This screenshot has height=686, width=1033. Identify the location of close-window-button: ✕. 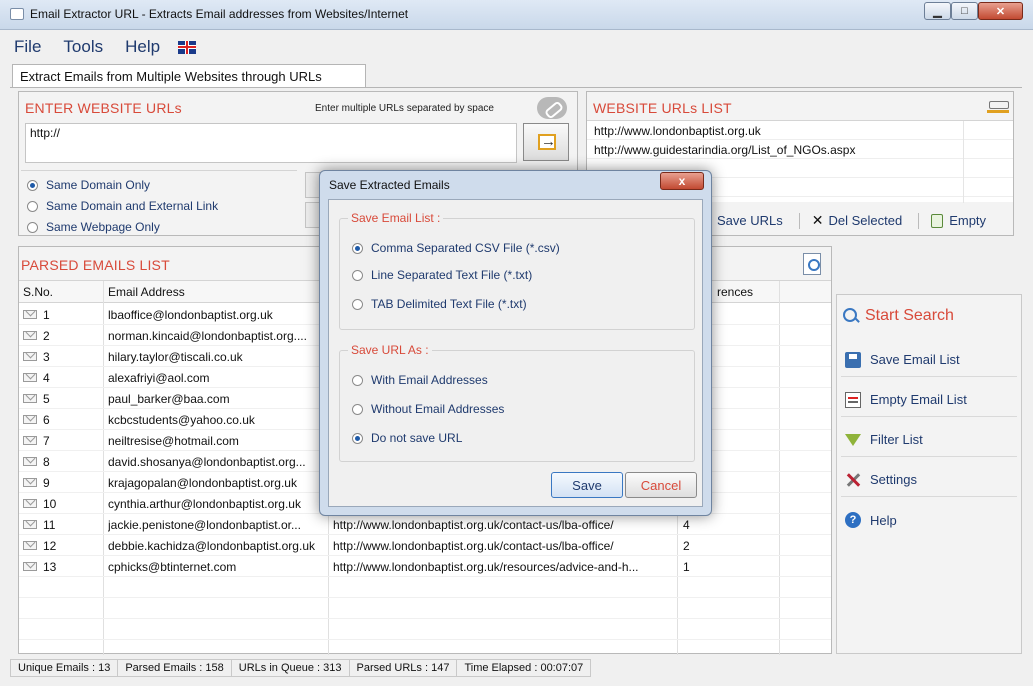
(1000, 11).